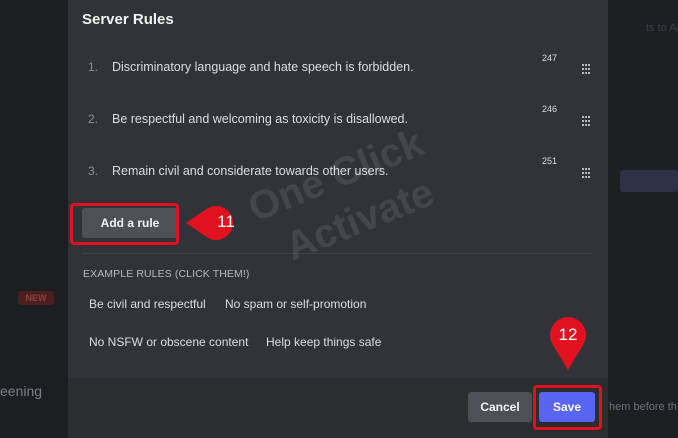  I want to click on background-right-button, so click(649, 181).